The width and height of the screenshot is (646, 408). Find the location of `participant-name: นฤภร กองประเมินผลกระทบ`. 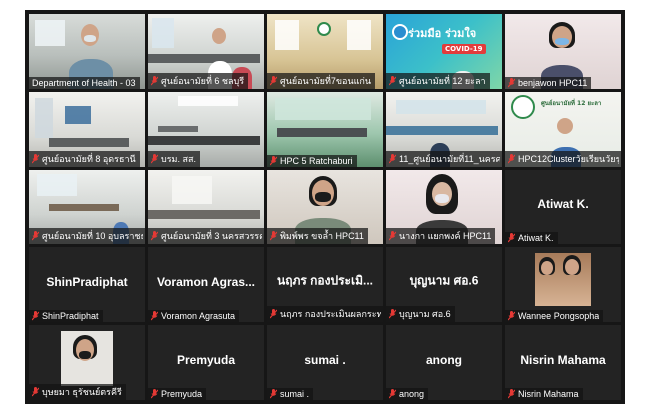

participant-name: นฤภร กองประเมินผลกระทบ is located at coordinates (331, 314).